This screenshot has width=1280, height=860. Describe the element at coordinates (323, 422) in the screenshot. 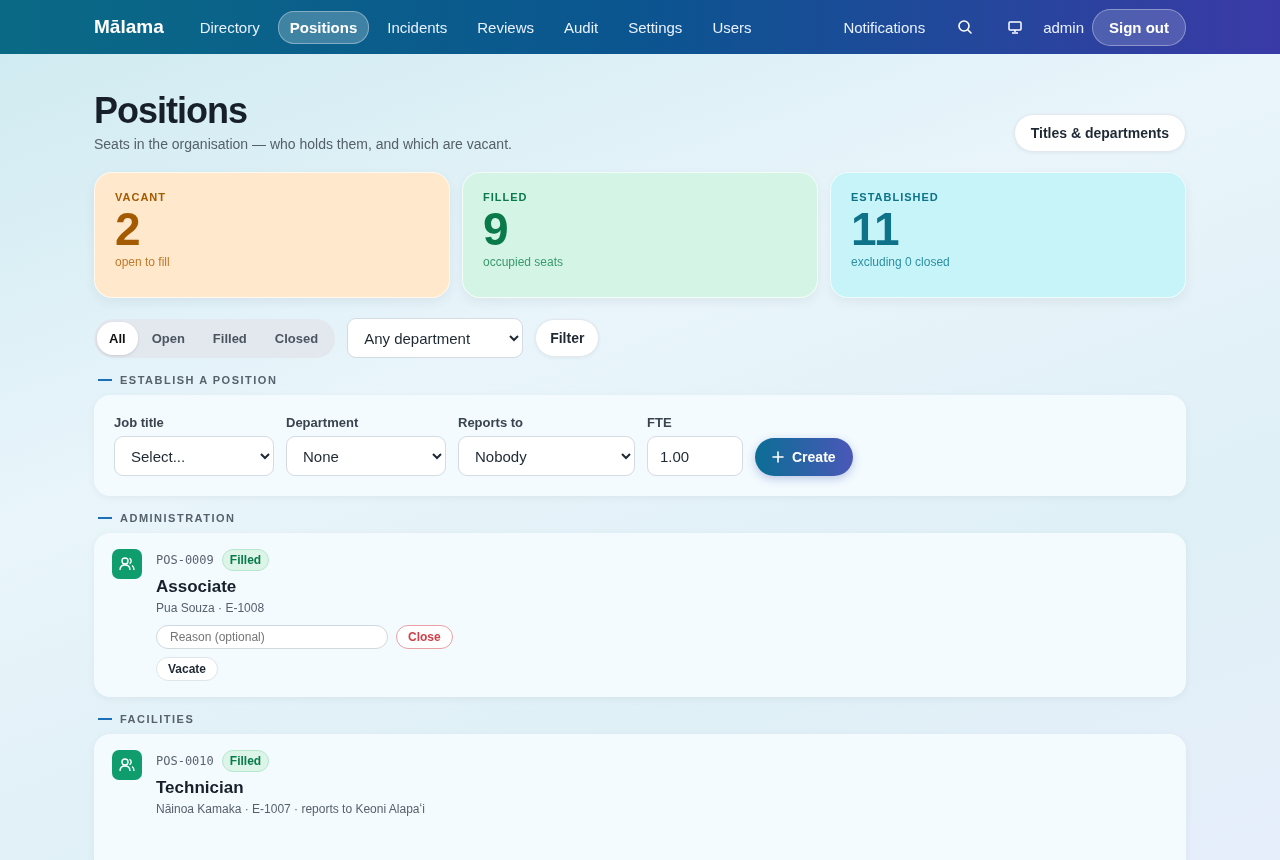

I see `field-label: Department` at that location.